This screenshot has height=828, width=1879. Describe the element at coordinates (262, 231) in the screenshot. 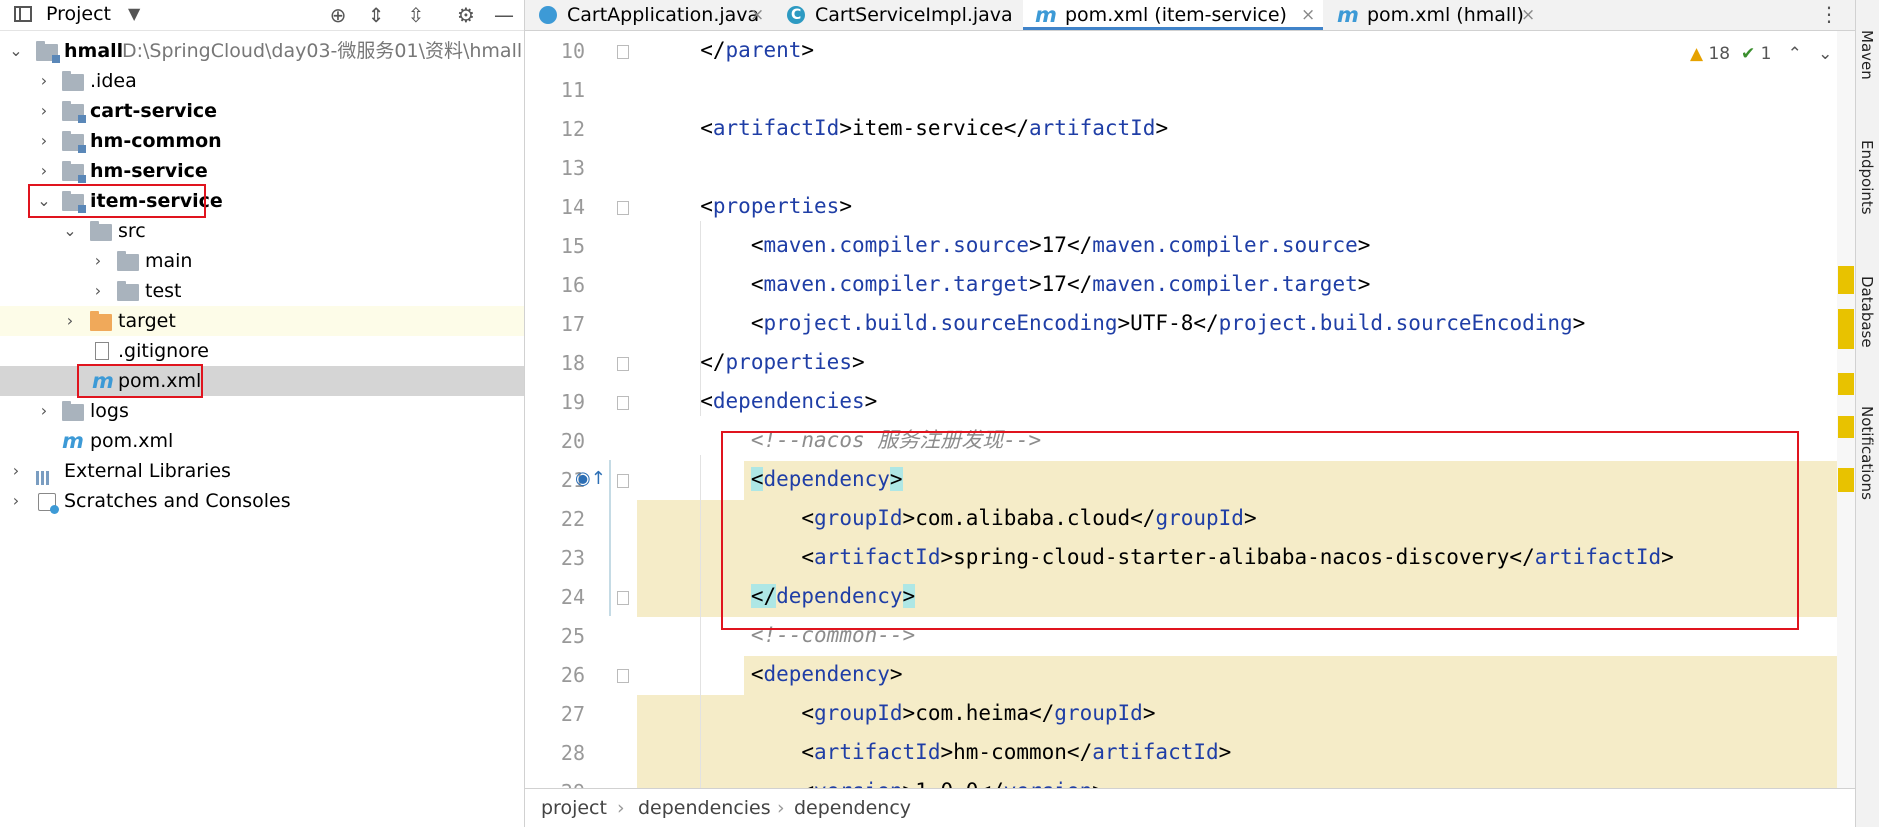

I see `tree-item-src: ⌄ src` at that location.